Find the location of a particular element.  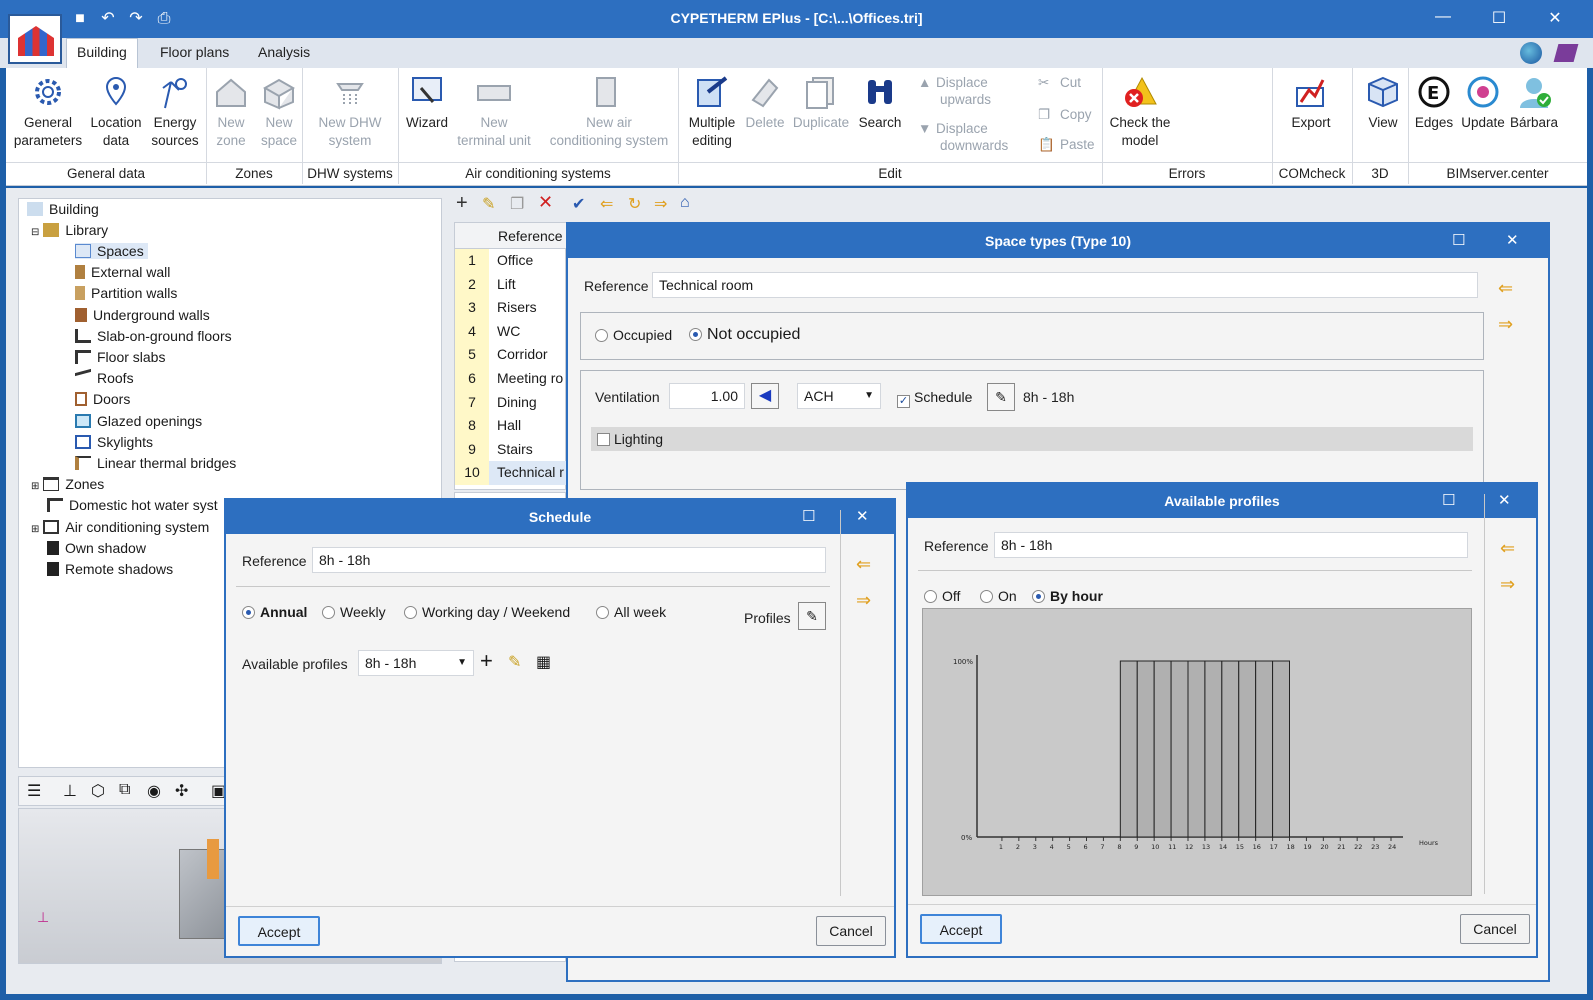

edit-profile-icon: ✎ is located at coordinates (514, 662).